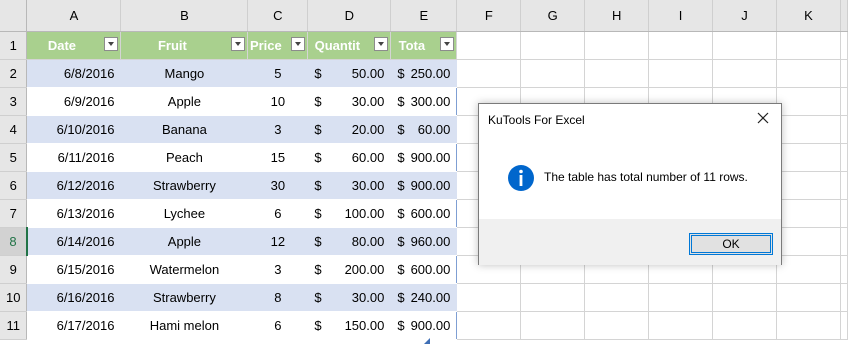 Image resolution: width=848 pixels, height=347 pixels. I want to click on cell-quantity: $100.00, so click(349, 213).